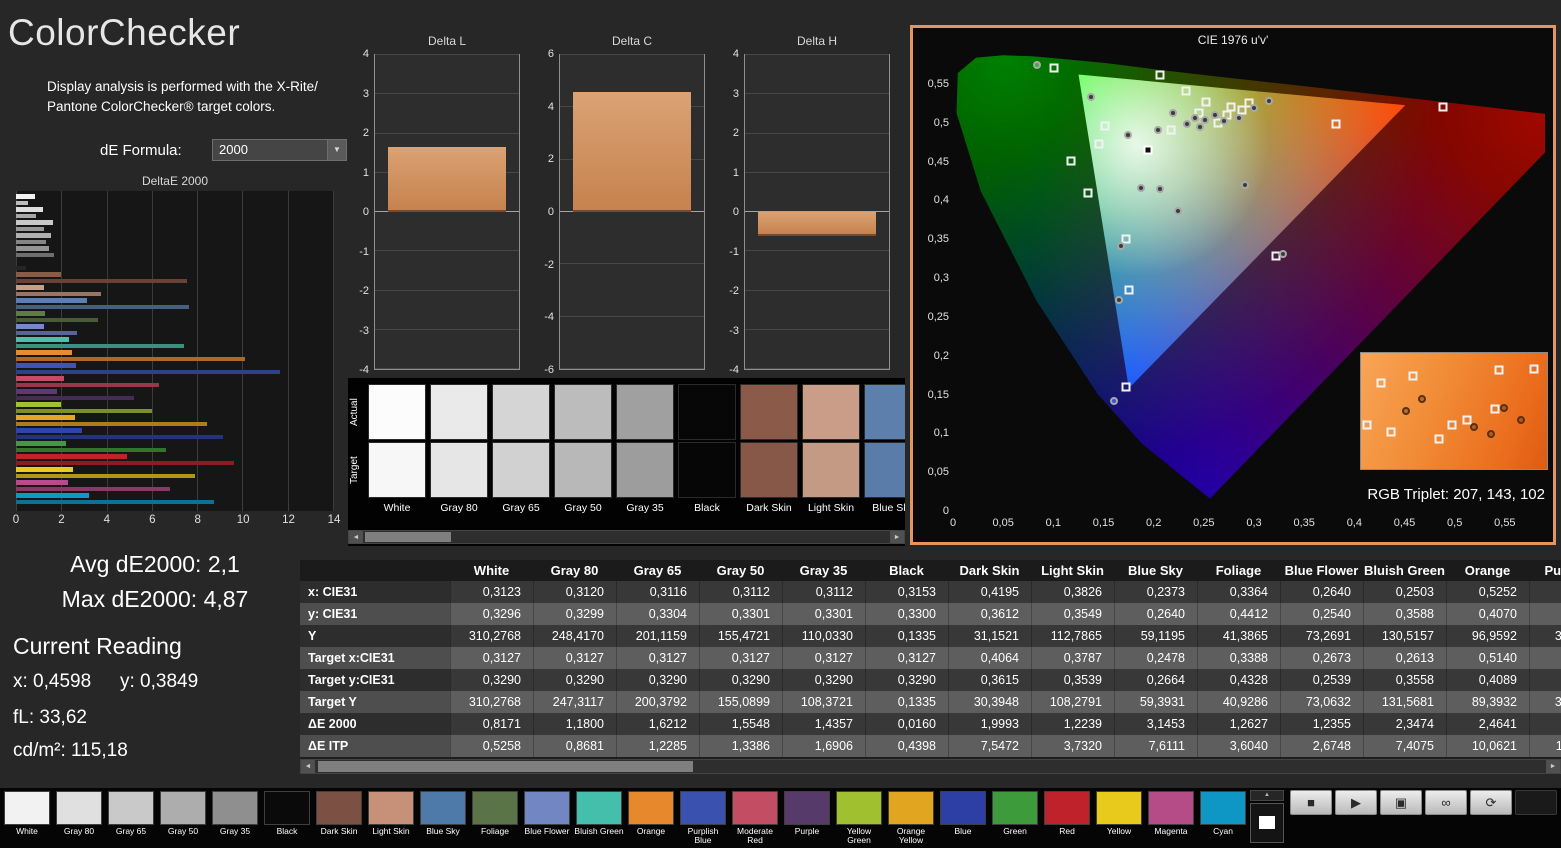 This screenshot has height=848, width=1561. What do you see at coordinates (459, 448) in the screenshot?
I see `patch-swatch: Gray 80` at bounding box center [459, 448].